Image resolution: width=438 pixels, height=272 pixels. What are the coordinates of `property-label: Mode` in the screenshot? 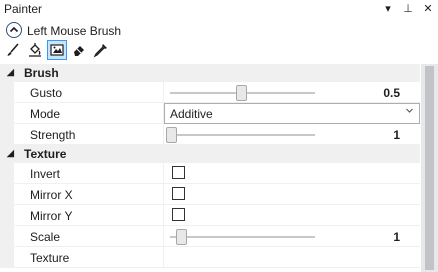 It's located at (45, 114).